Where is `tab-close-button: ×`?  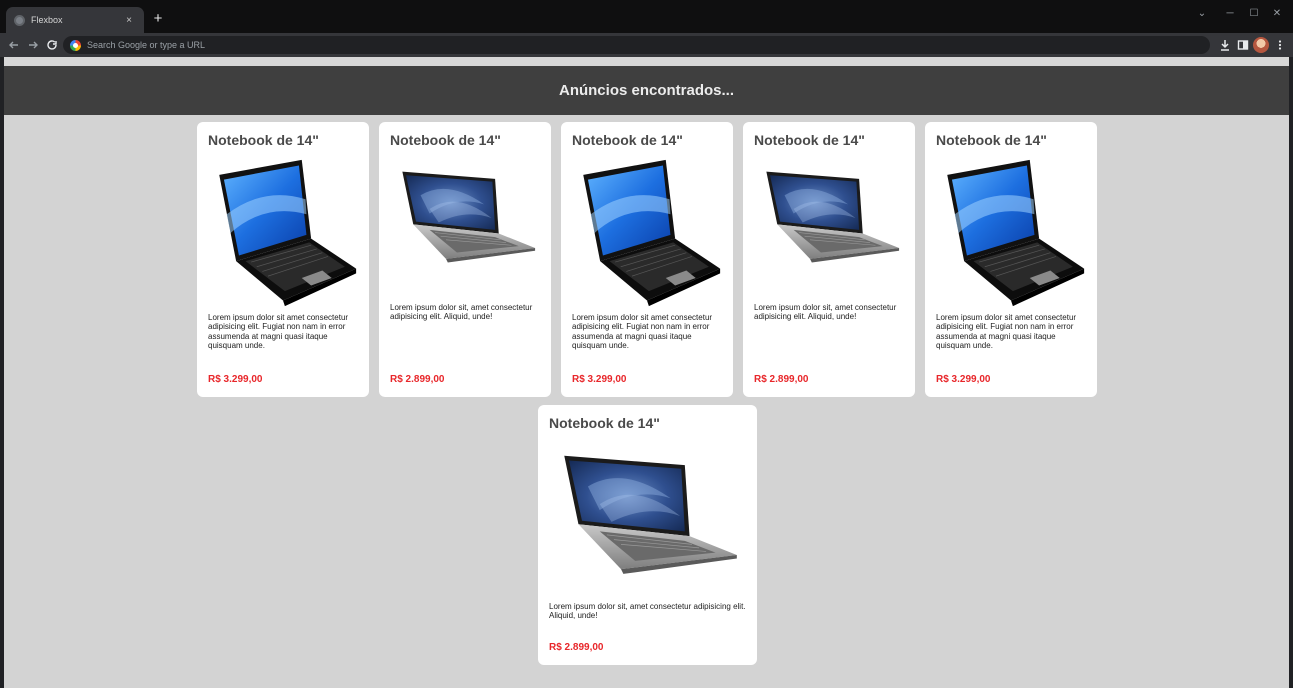 tab-close-button: × is located at coordinates (129, 20).